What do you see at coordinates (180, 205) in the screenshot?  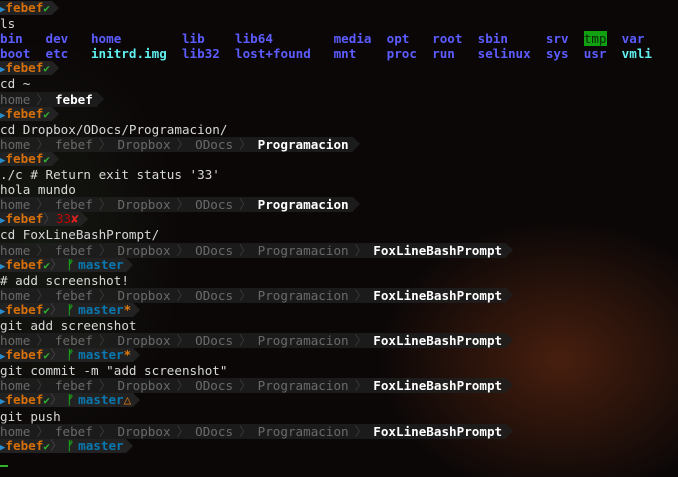 I see `path-breadcrumb: home 〉 febef 〉 Dropbox 〉 ODocs 〉 Programacion` at bounding box center [180, 205].